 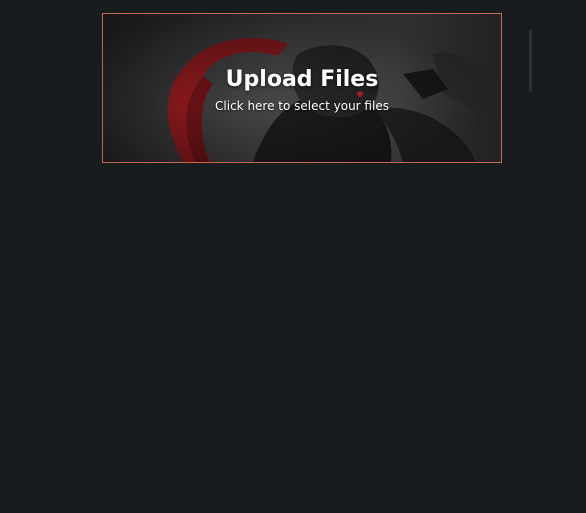 I want to click on decorative-mark, so click(x=530, y=61).